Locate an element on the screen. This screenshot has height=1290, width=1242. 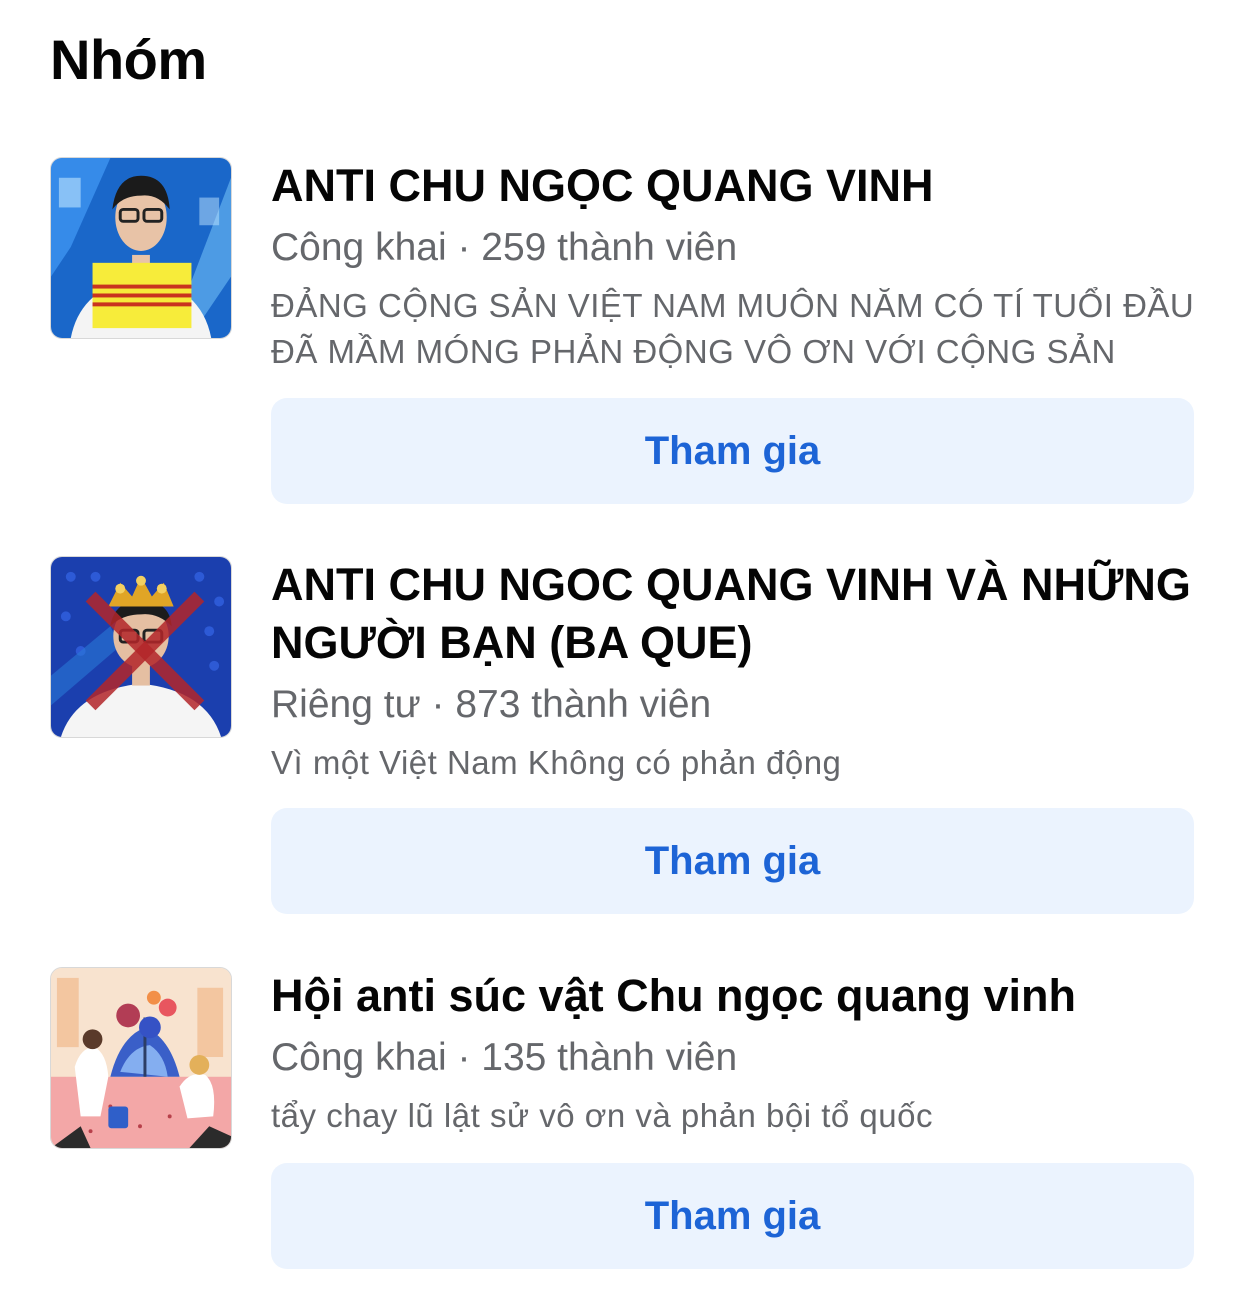
group-name: ANTI CHU NGỌC QUANG VINH is located at coordinates (733, 186).